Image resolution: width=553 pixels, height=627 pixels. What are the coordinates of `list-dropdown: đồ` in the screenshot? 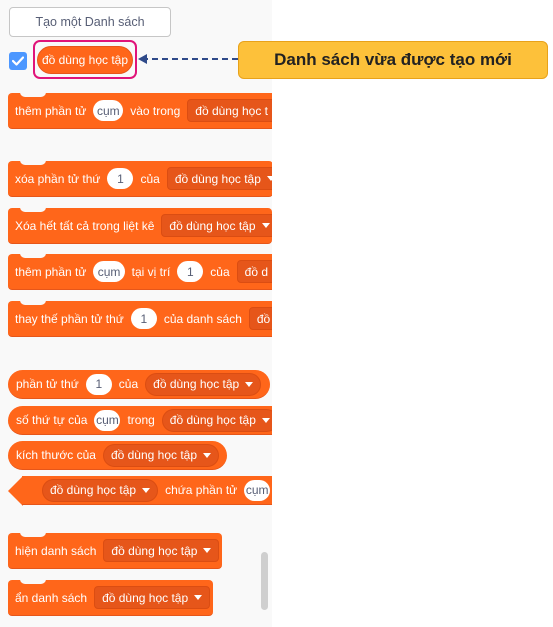 It's located at (260, 318).